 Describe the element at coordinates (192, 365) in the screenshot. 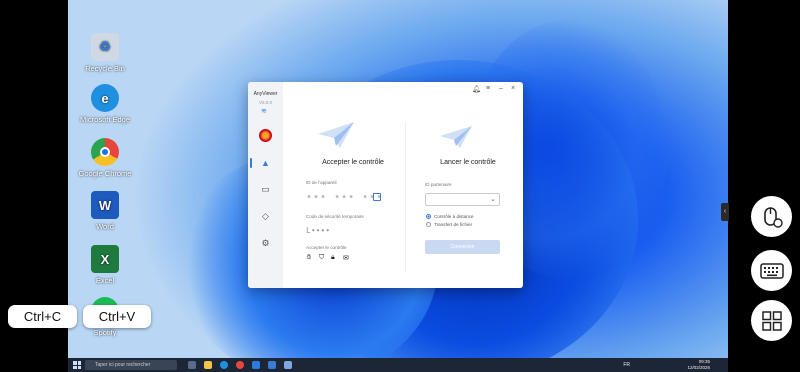

I see `task-view-icon` at that location.